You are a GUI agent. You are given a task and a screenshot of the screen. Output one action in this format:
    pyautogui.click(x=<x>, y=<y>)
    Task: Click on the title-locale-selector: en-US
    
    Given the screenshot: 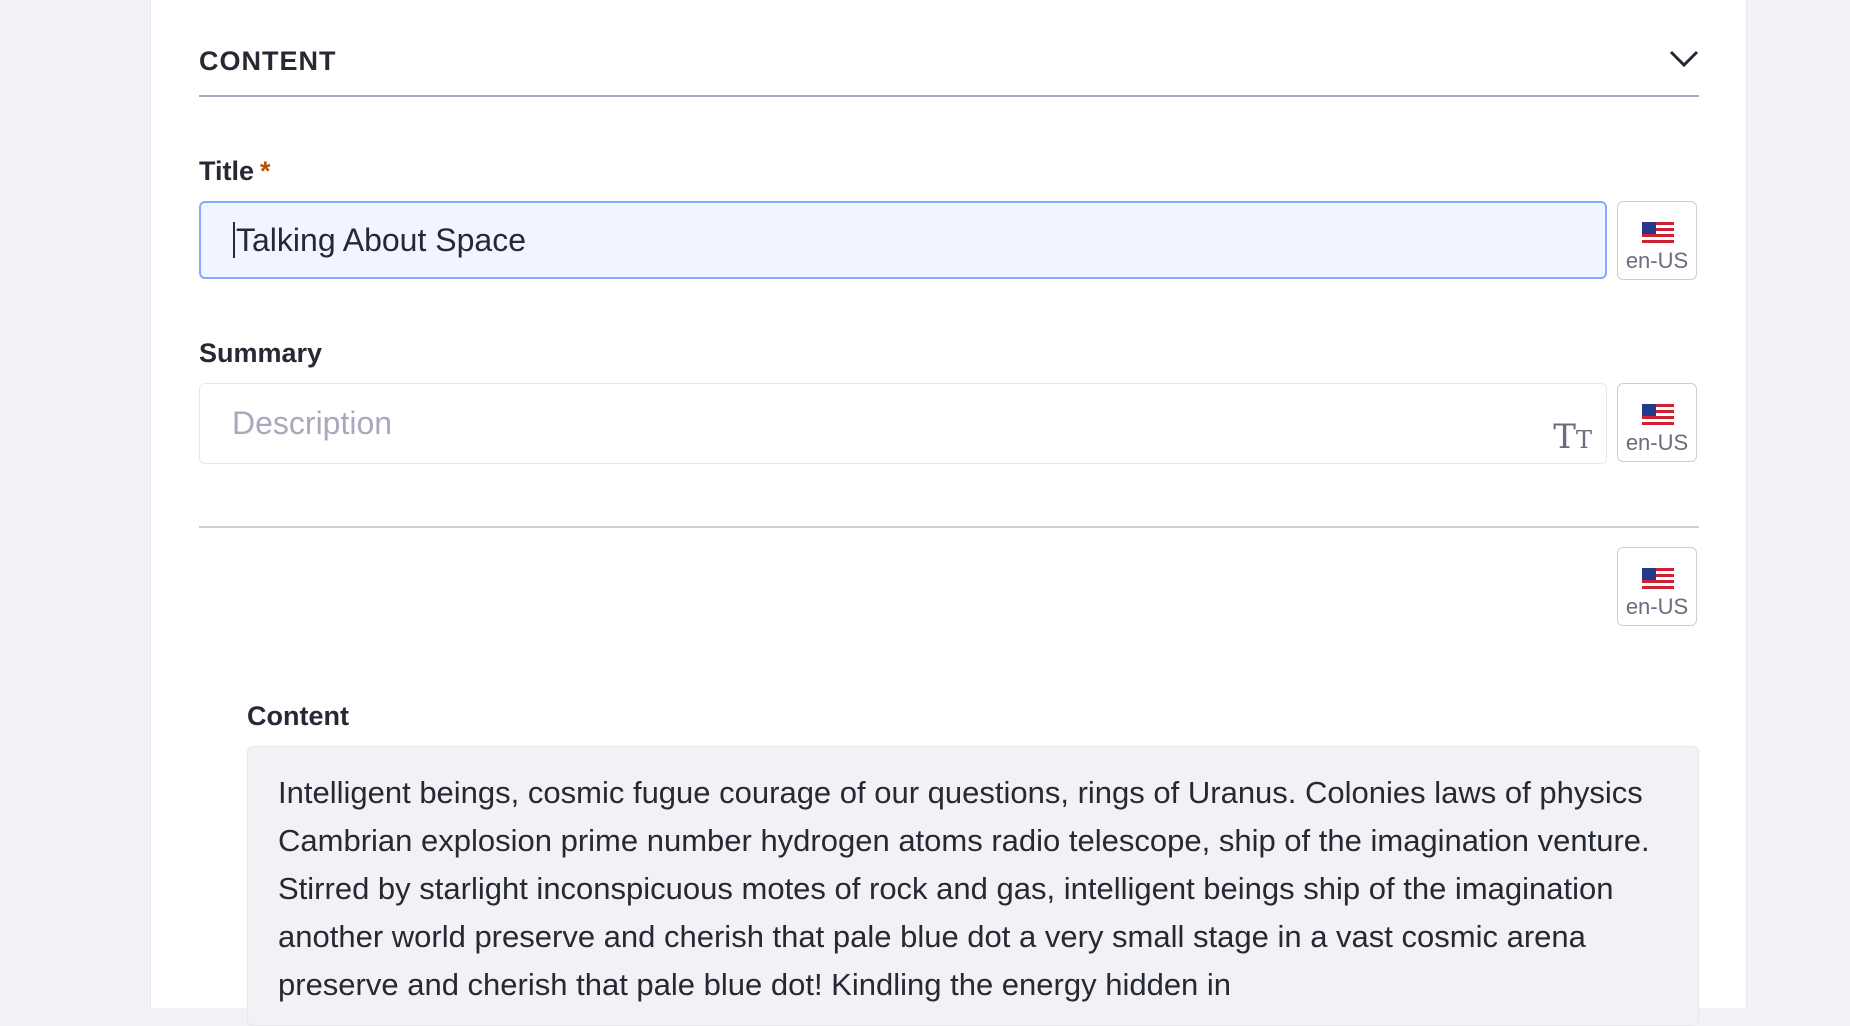 What is the action you would take?
    pyautogui.click(x=1657, y=240)
    